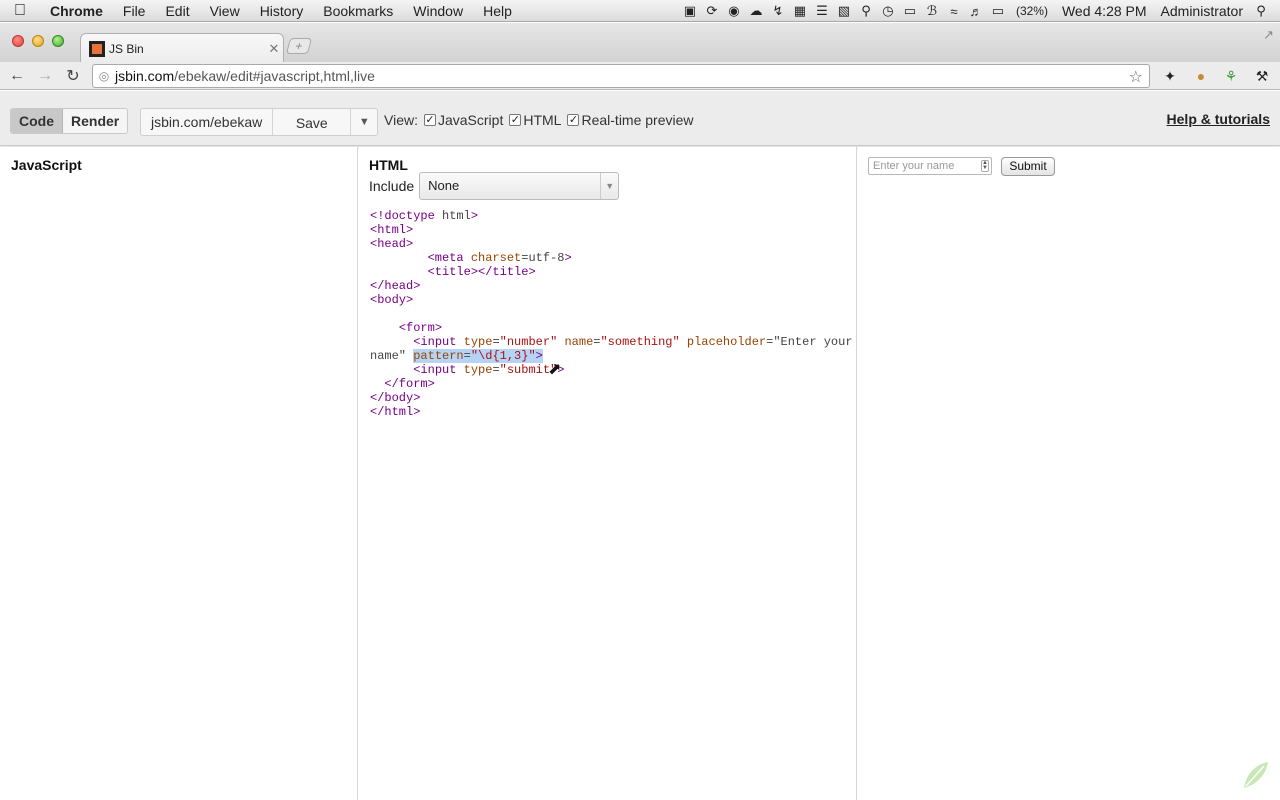 The image size is (1280, 800). I want to click on mouse-pointer-icon: ⬈, so click(555, 369).